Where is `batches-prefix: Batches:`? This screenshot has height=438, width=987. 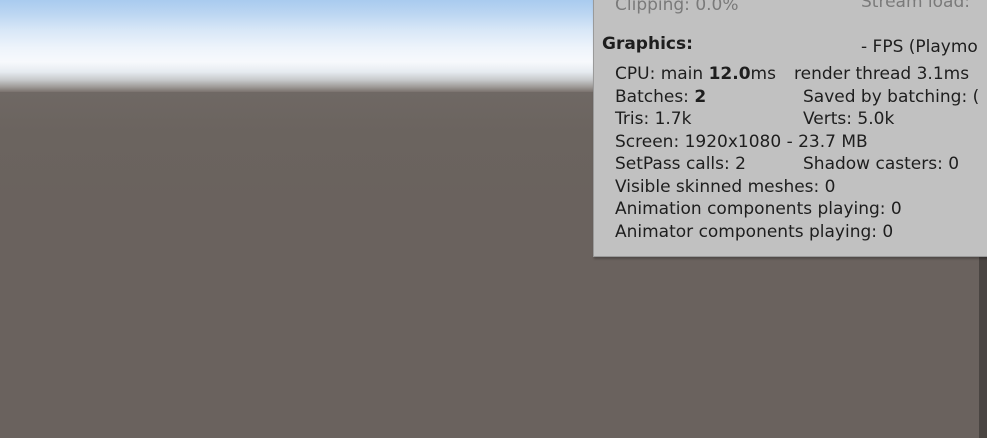 batches-prefix: Batches: is located at coordinates (655, 97).